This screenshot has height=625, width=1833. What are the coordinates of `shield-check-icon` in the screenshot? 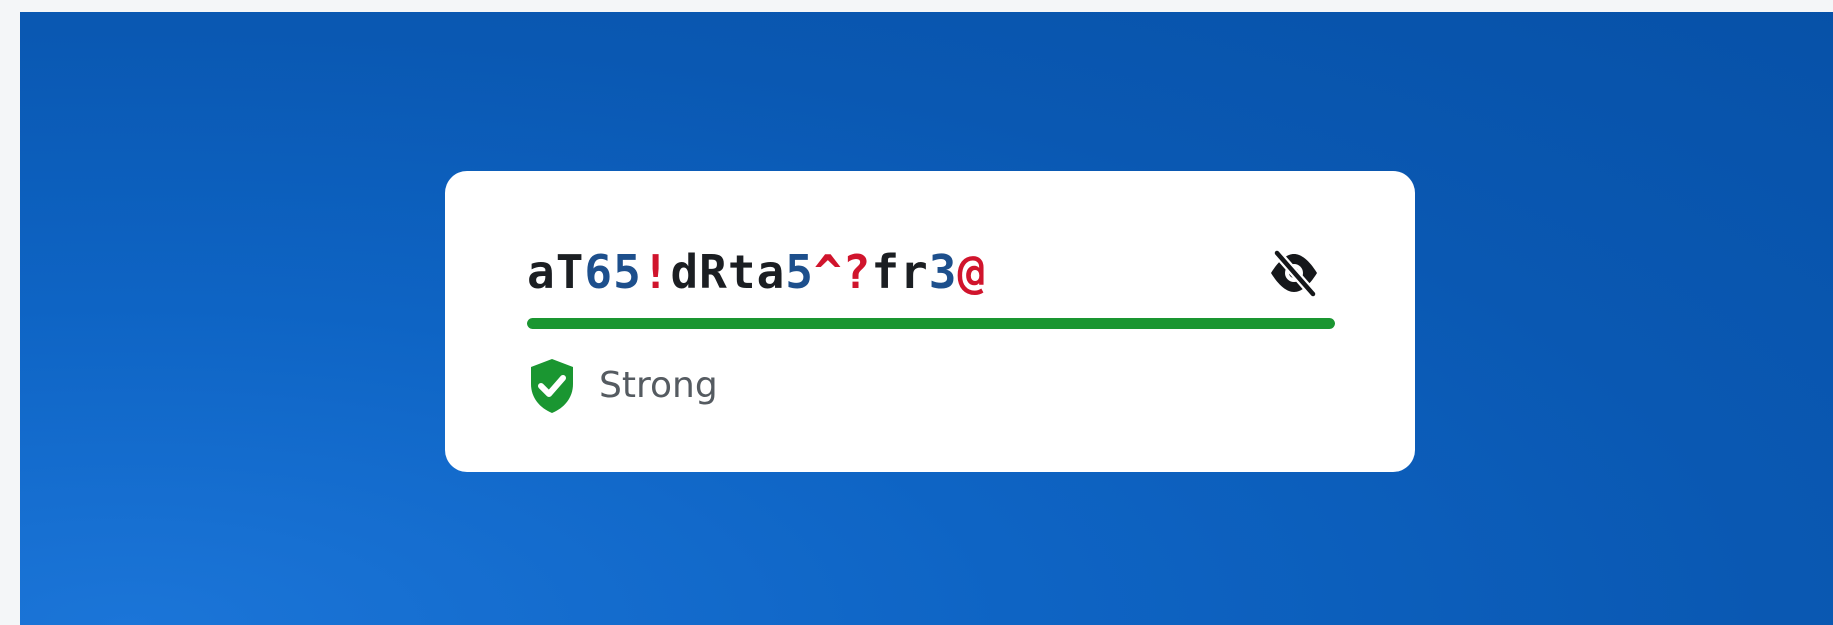 It's located at (552, 386).